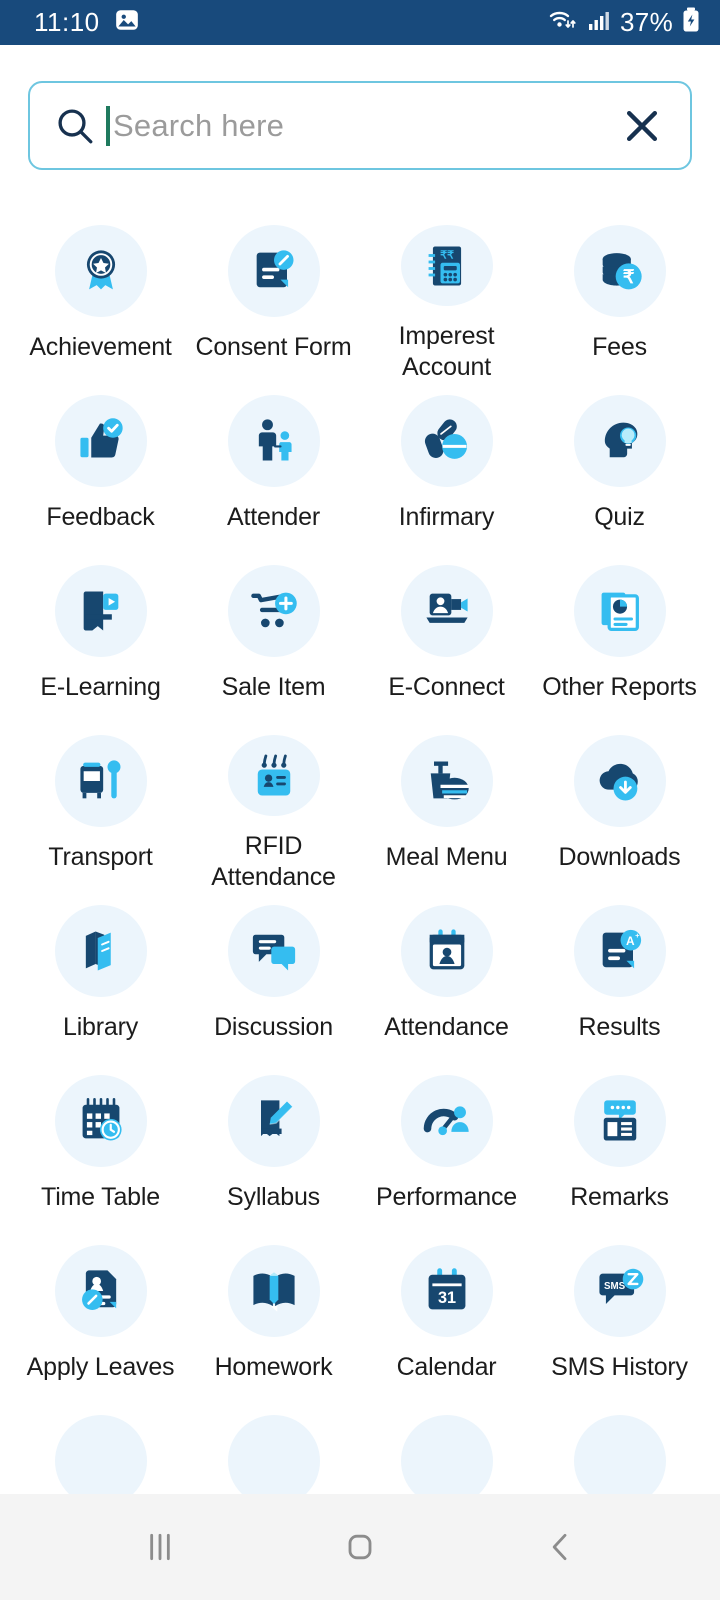 Image resolution: width=720 pixels, height=1600 pixels. What do you see at coordinates (615, 1286) in the screenshot?
I see `svg-text: SMS` at bounding box center [615, 1286].